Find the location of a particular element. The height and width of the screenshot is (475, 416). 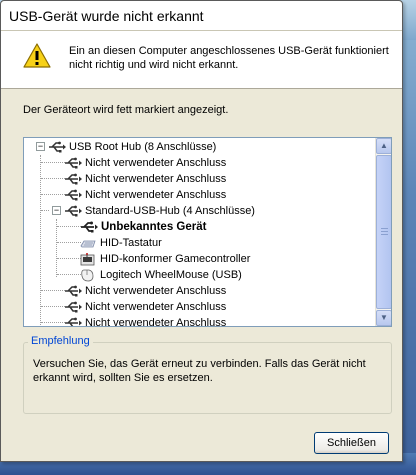

recommendation-legend: Empfehlung is located at coordinates (60, 341).